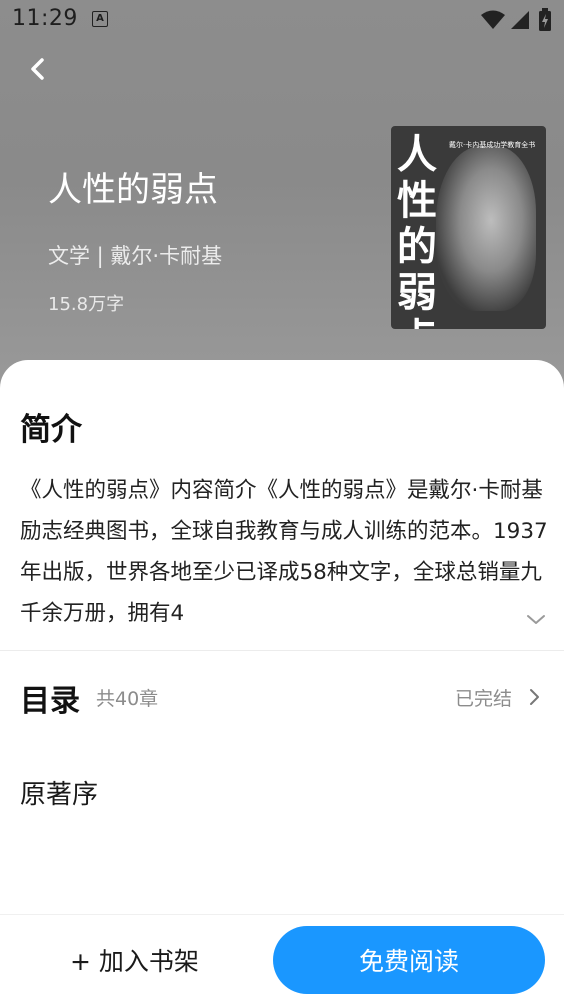  I want to click on a-icon: A, so click(100, 19).